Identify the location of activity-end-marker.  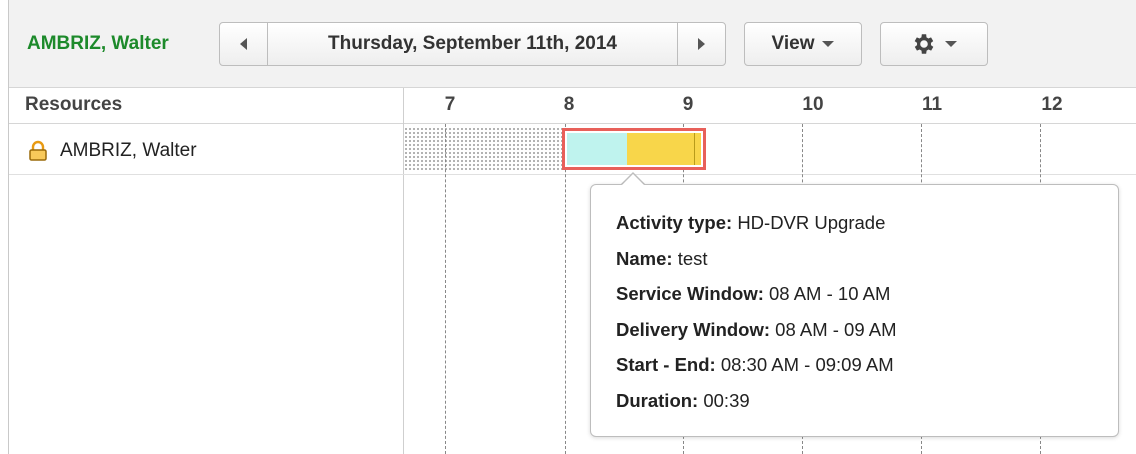
(694, 149).